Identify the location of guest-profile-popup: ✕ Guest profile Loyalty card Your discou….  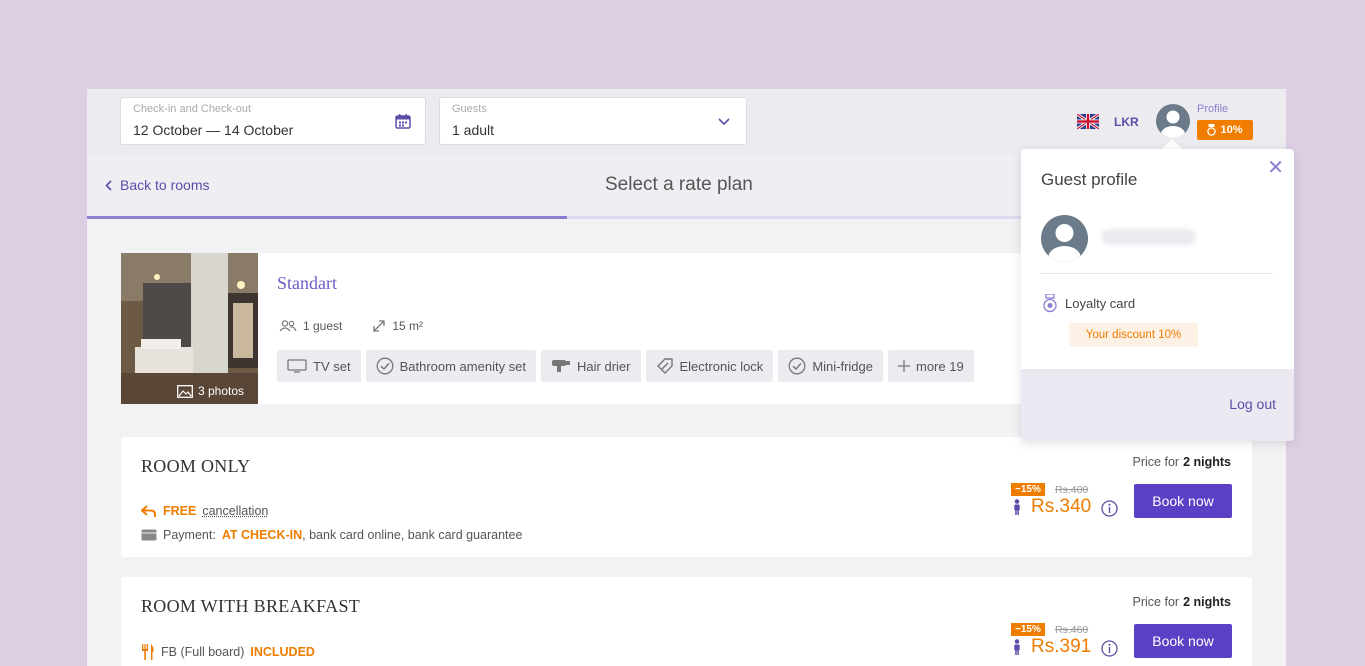
(1157, 295).